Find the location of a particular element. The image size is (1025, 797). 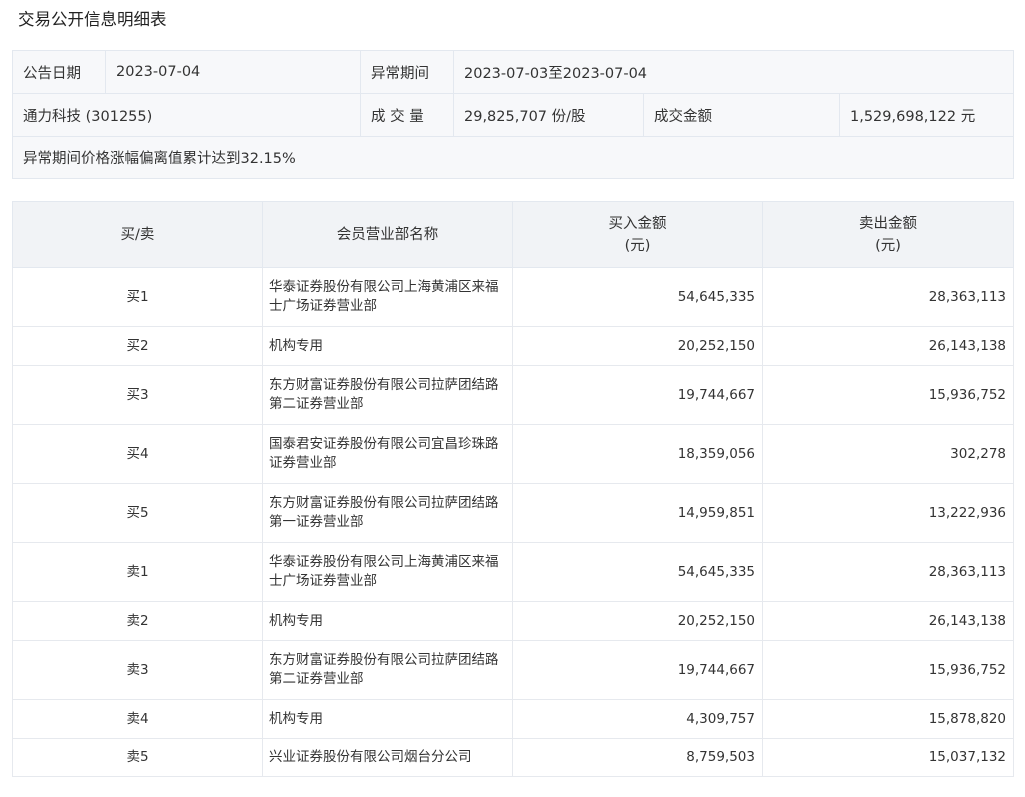

row-member: 兴业证券股份有限公司烟台分公司 is located at coordinates (387, 757).